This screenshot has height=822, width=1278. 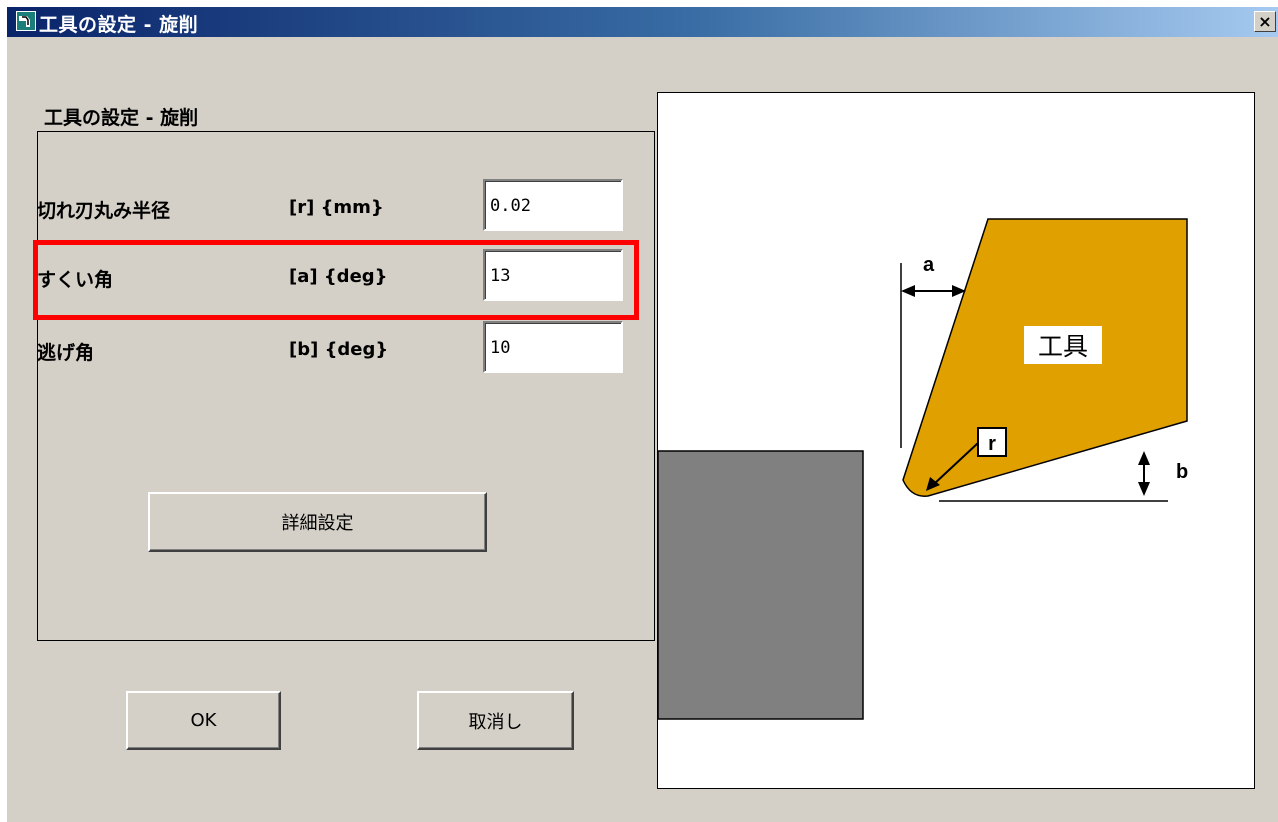 I want to click on clearance-angle-field, so click(x=553, y=347).